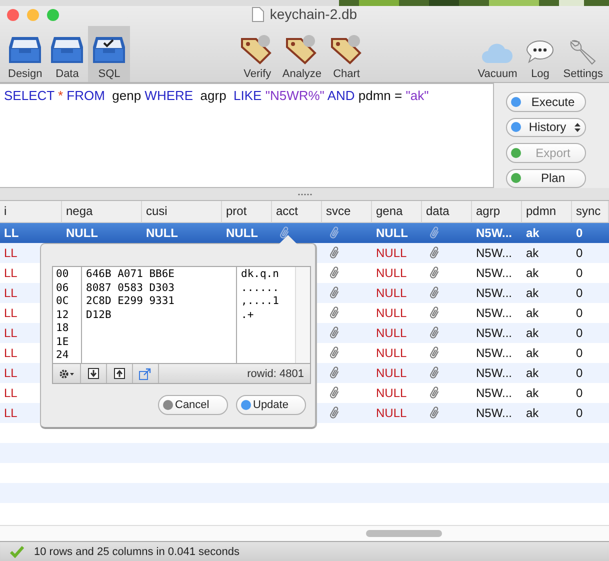 Image resolution: width=609 pixels, height=561 pixels. Describe the element at coordinates (99, 315) in the screenshot. I see `hex-line: D12B` at that location.